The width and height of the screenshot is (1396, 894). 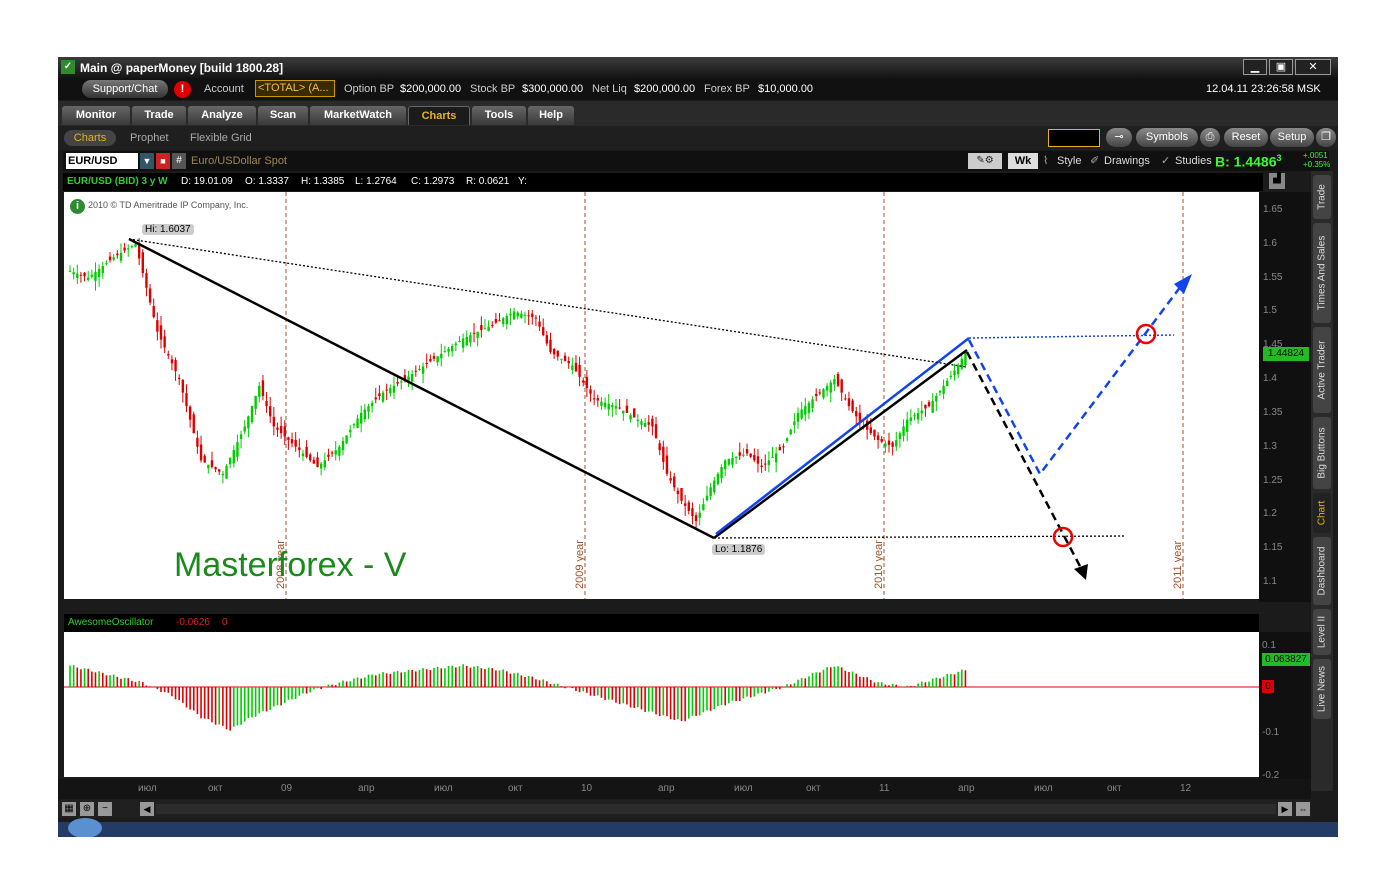 I want to click on tab-scan: Scan, so click(x=283, y=115).